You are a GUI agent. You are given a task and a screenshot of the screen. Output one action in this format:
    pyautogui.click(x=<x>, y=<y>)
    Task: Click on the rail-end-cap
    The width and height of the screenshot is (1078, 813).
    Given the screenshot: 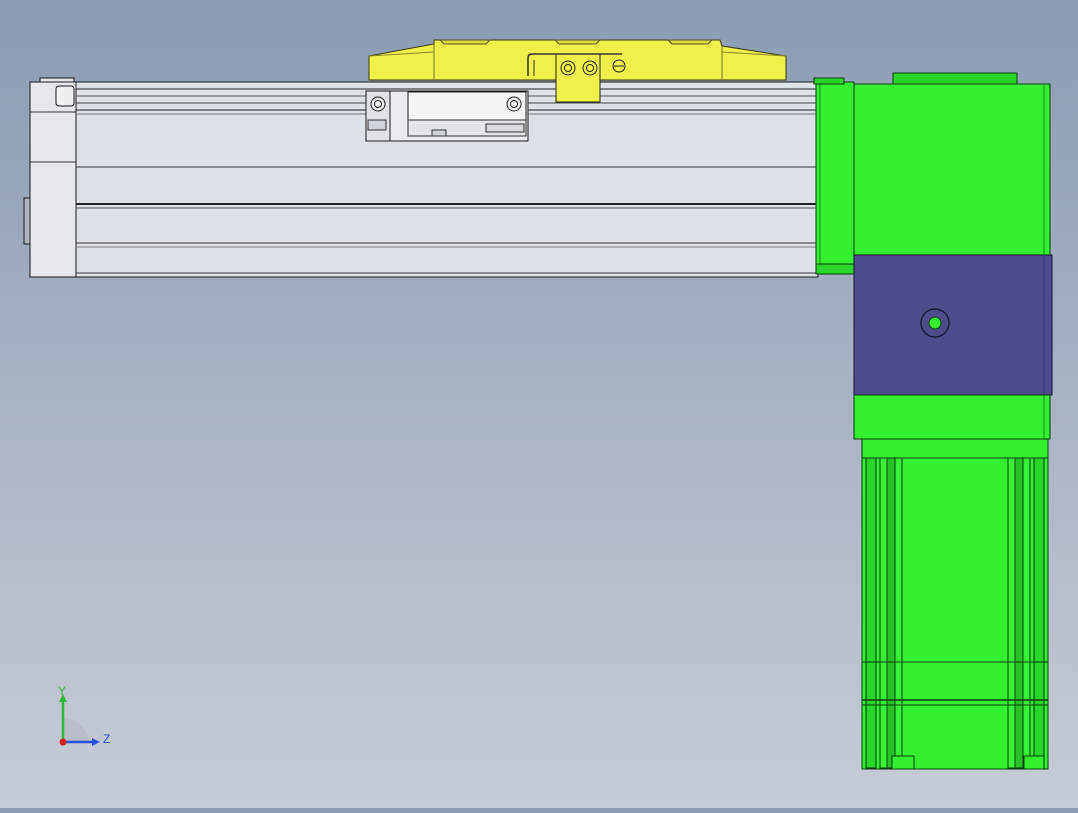 What is the action you would take?
    pyautogui.click(x=50, y=177)
    